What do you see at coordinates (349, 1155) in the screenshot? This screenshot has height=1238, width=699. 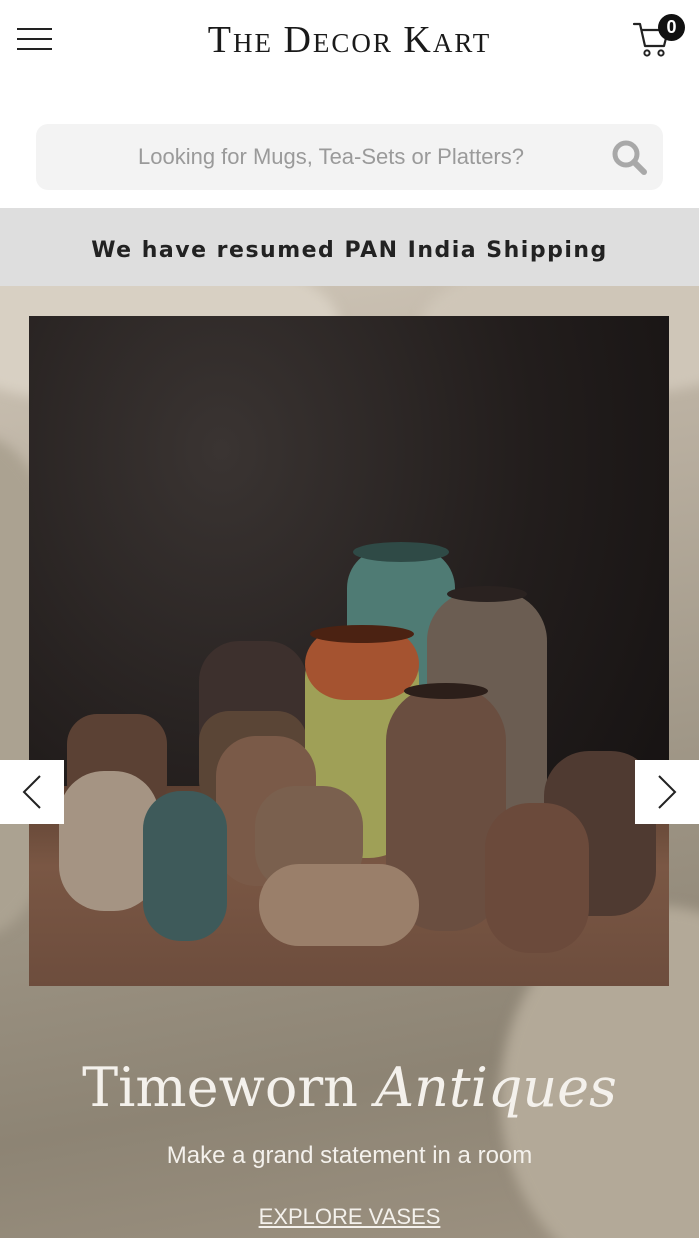 I see `hero-subtitle: Make a grand statement in a room` at bounding box center [349, 1155].